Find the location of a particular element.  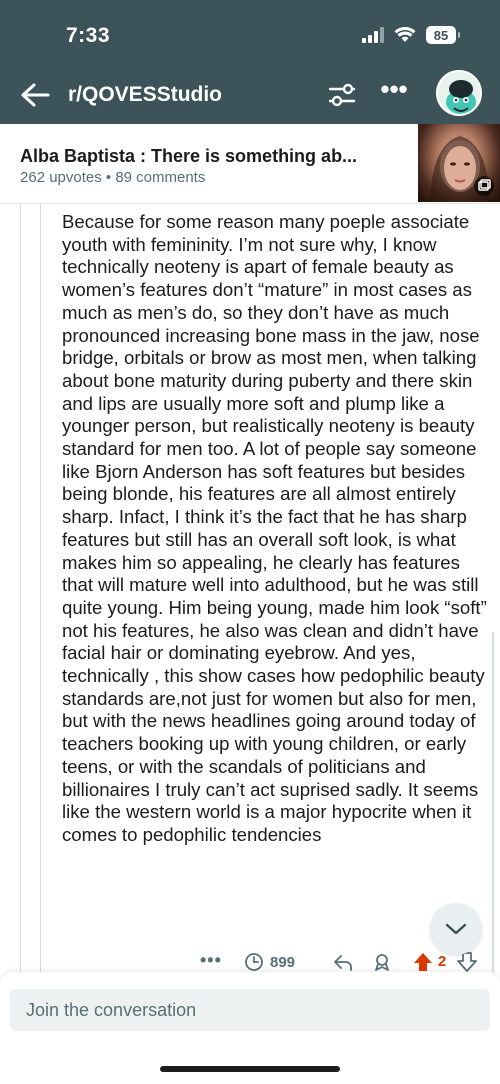

back-arrow-icon is located at coordinates (35, 95).